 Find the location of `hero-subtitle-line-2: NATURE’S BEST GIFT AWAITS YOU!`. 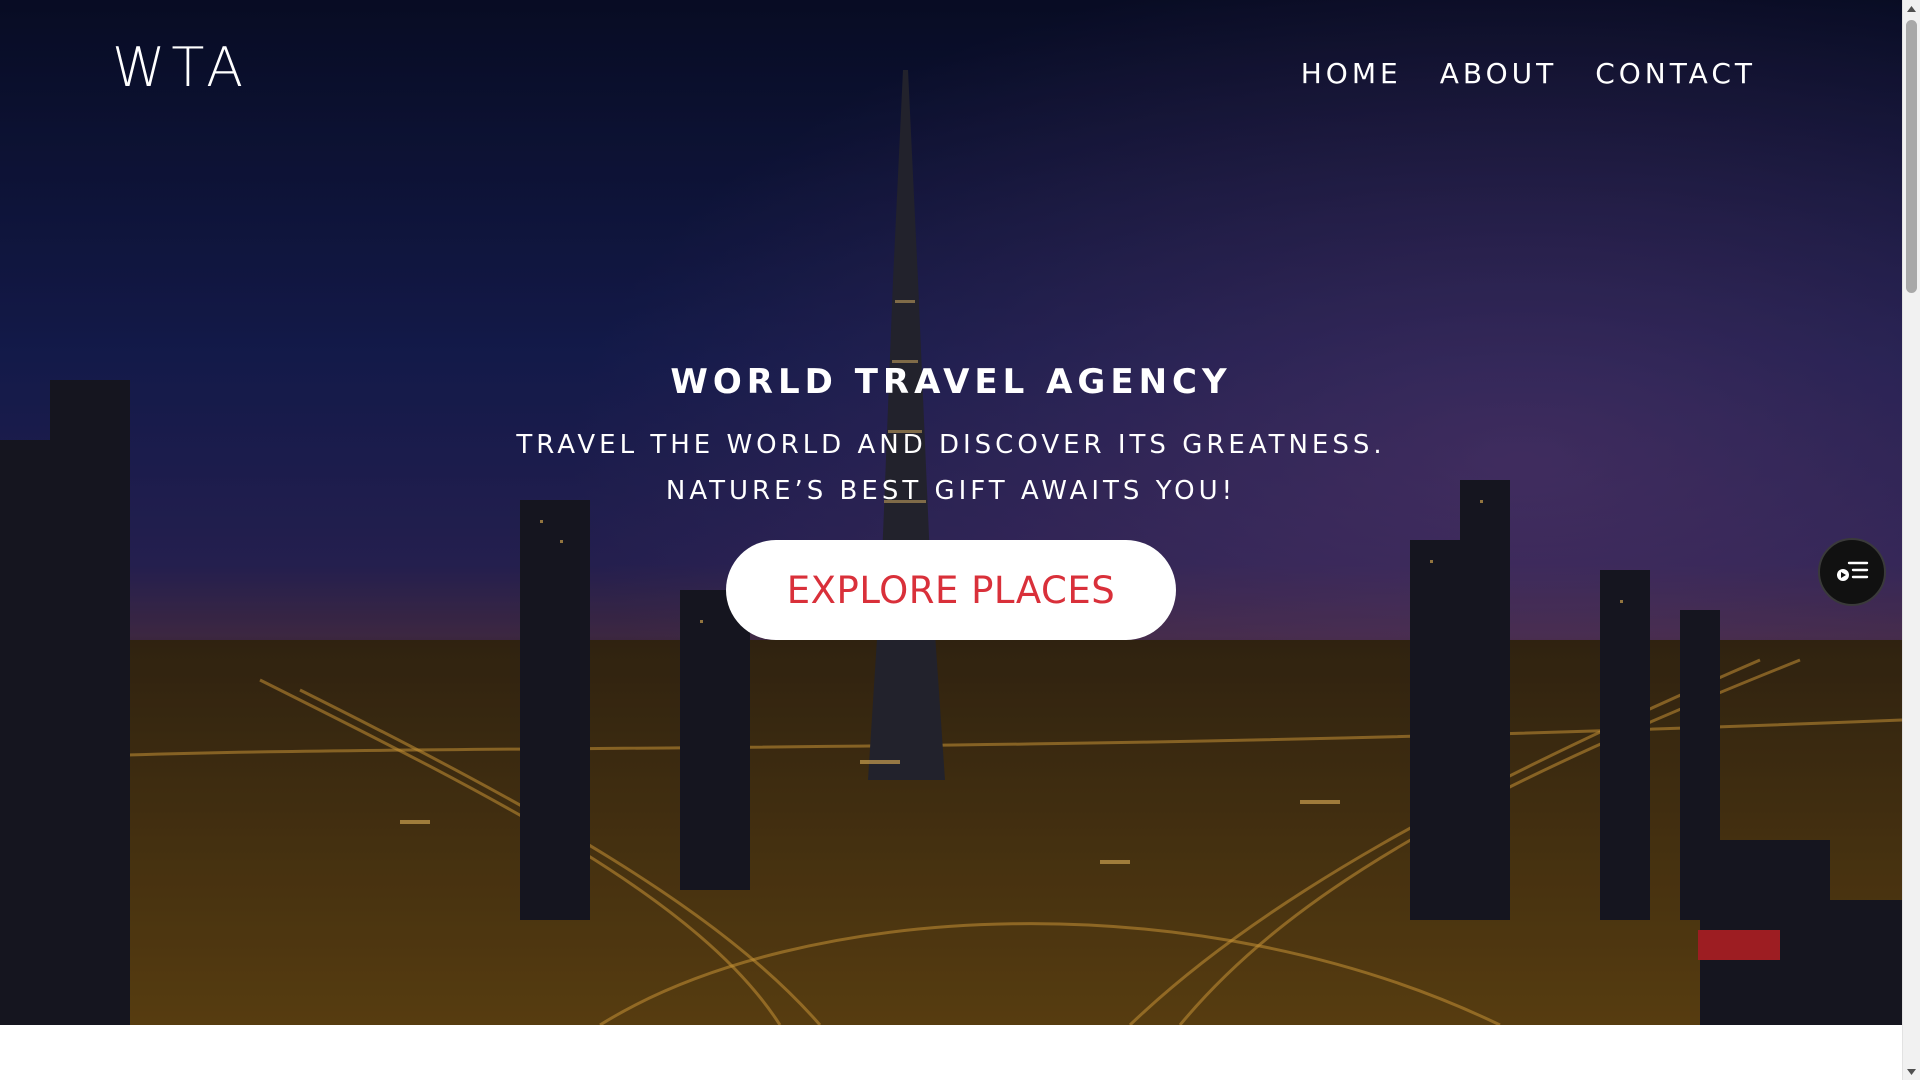

hero-subtitle-line-2: NATURE’S BEST GIFT AWAITS YOU! is located at coordinates (951, 491).